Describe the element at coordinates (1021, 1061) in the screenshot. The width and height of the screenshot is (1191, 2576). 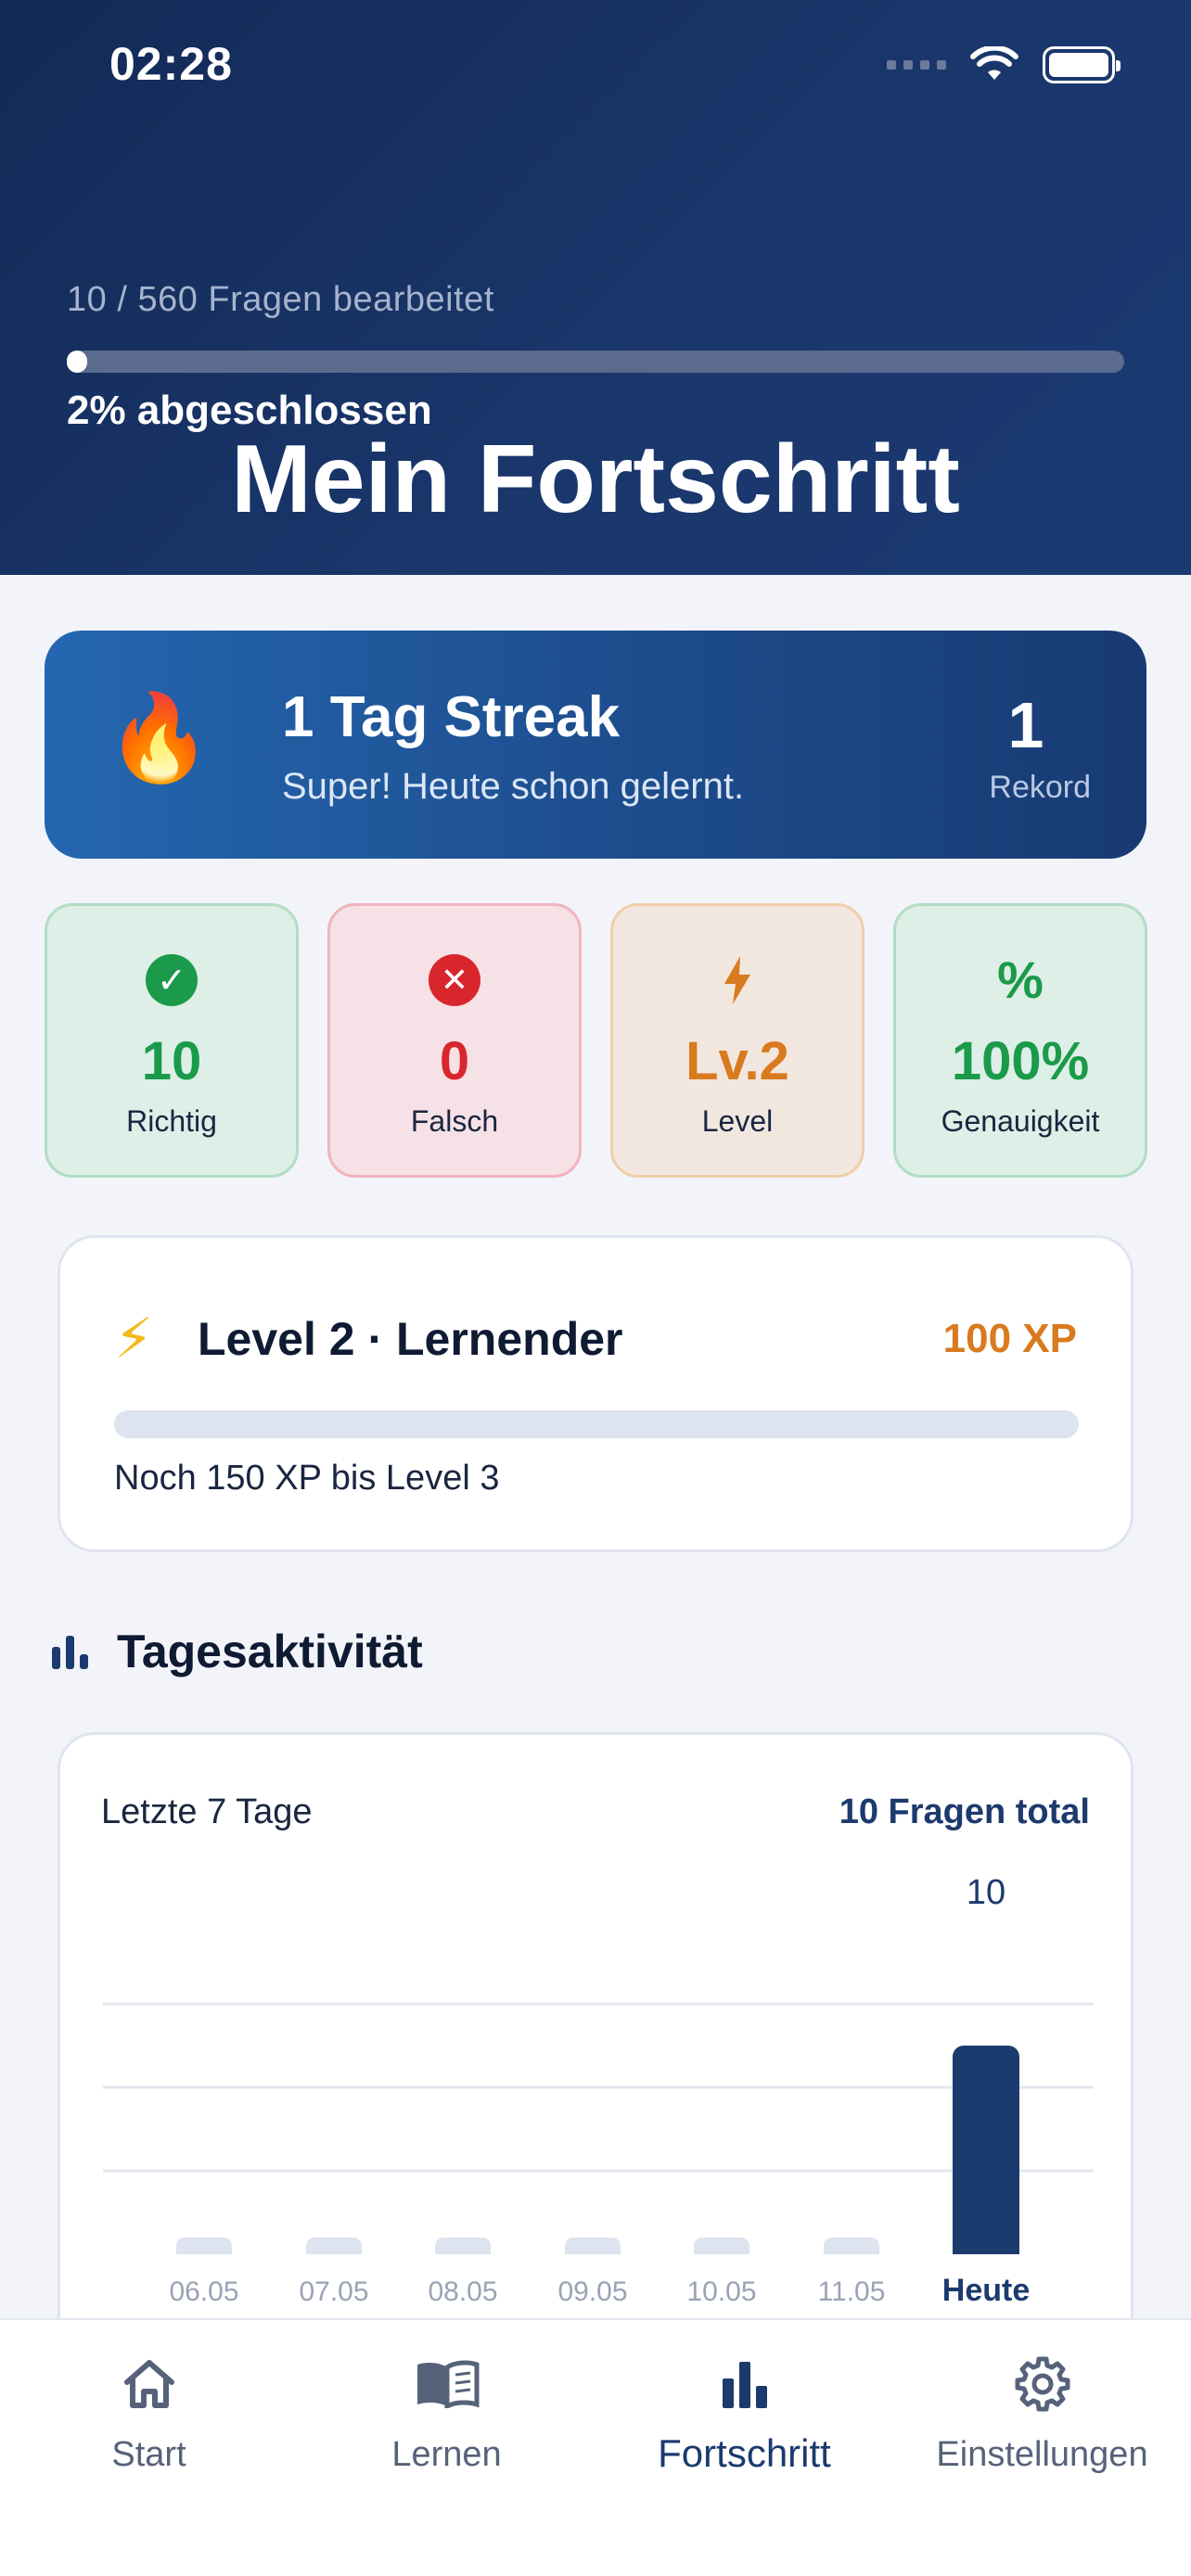
I see `stat-value: 100%` at that location.